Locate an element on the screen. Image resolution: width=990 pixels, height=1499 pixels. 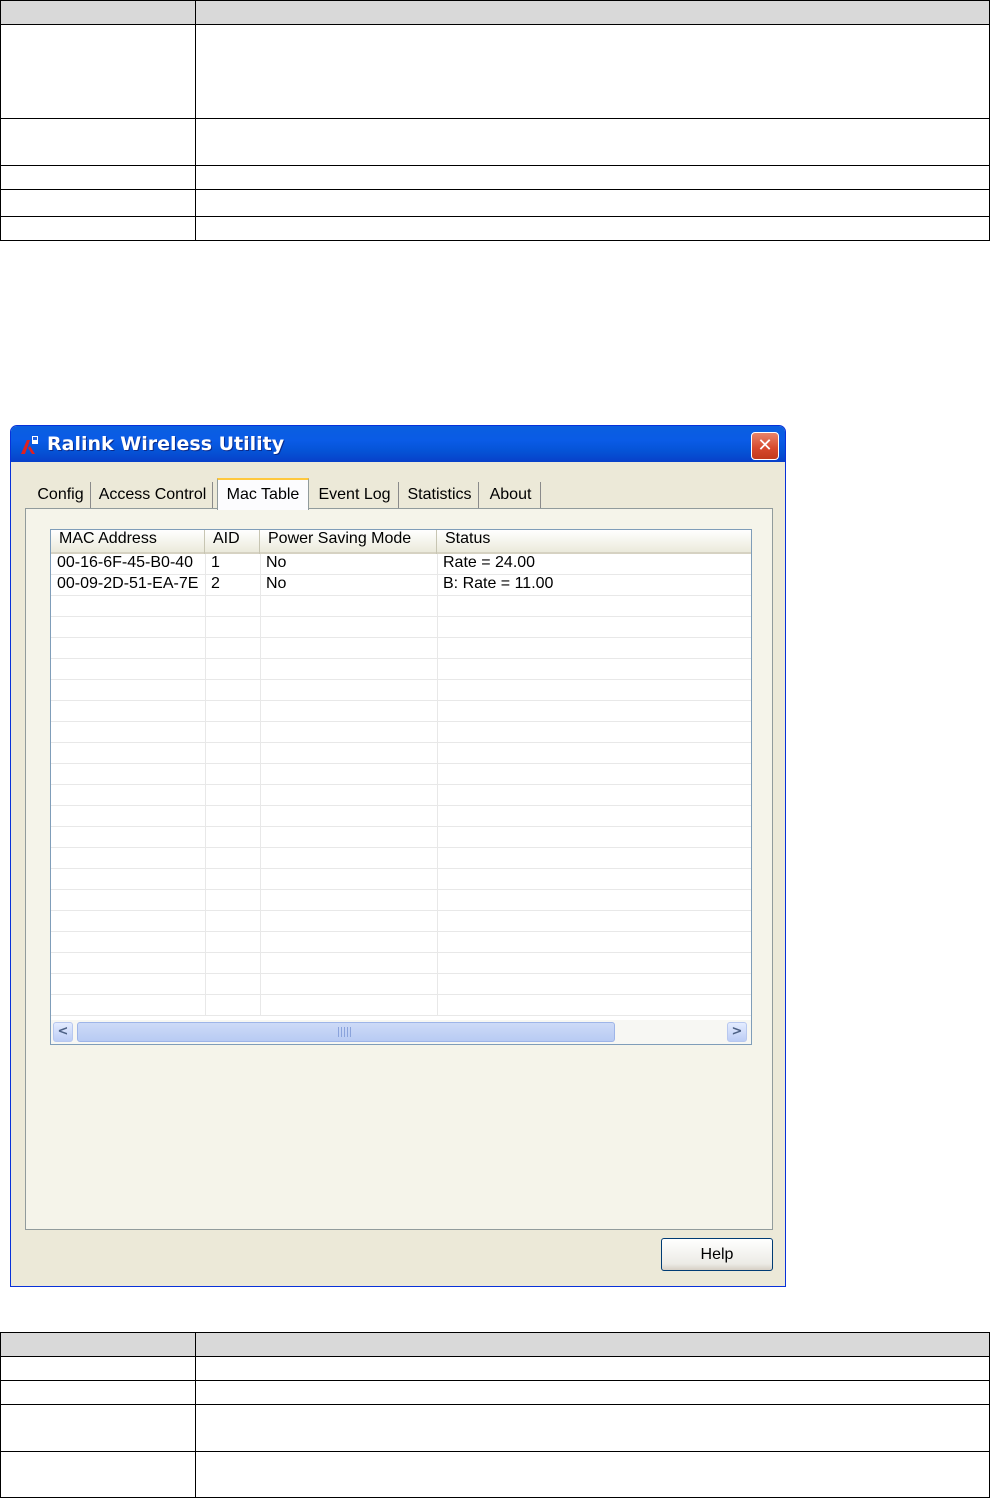
scroll-right-button: > is located at coordinates (737, 1032).